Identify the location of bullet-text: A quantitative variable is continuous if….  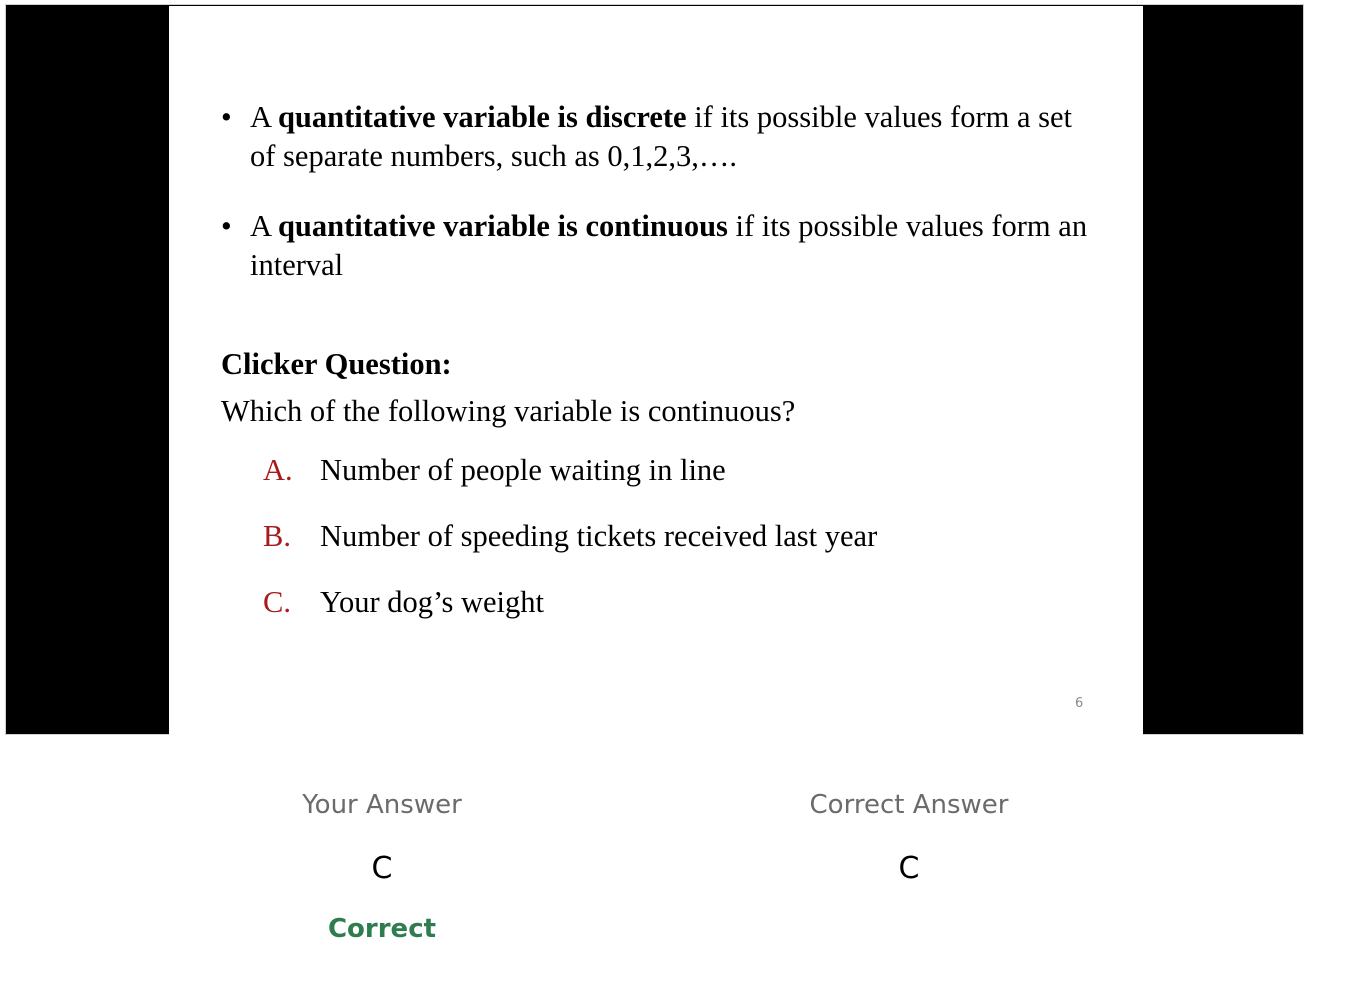
(675, 246).